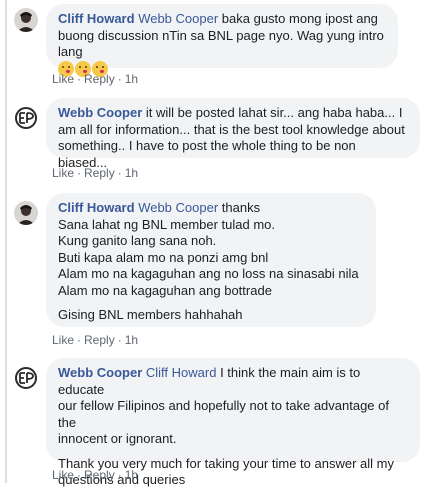 This screenshot has height=489, width=432. What do you see at coordinates (163, 257) in the screenshot?
I see `comment-text-line: Buti kapa alam mo na ponzi amg bnl` at bounding box center [163, 257].